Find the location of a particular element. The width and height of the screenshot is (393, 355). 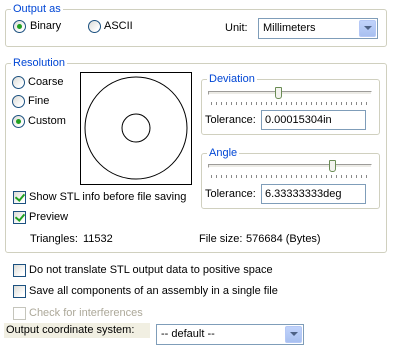

deviation-title: Deviation is located at coordinates (232, 79).